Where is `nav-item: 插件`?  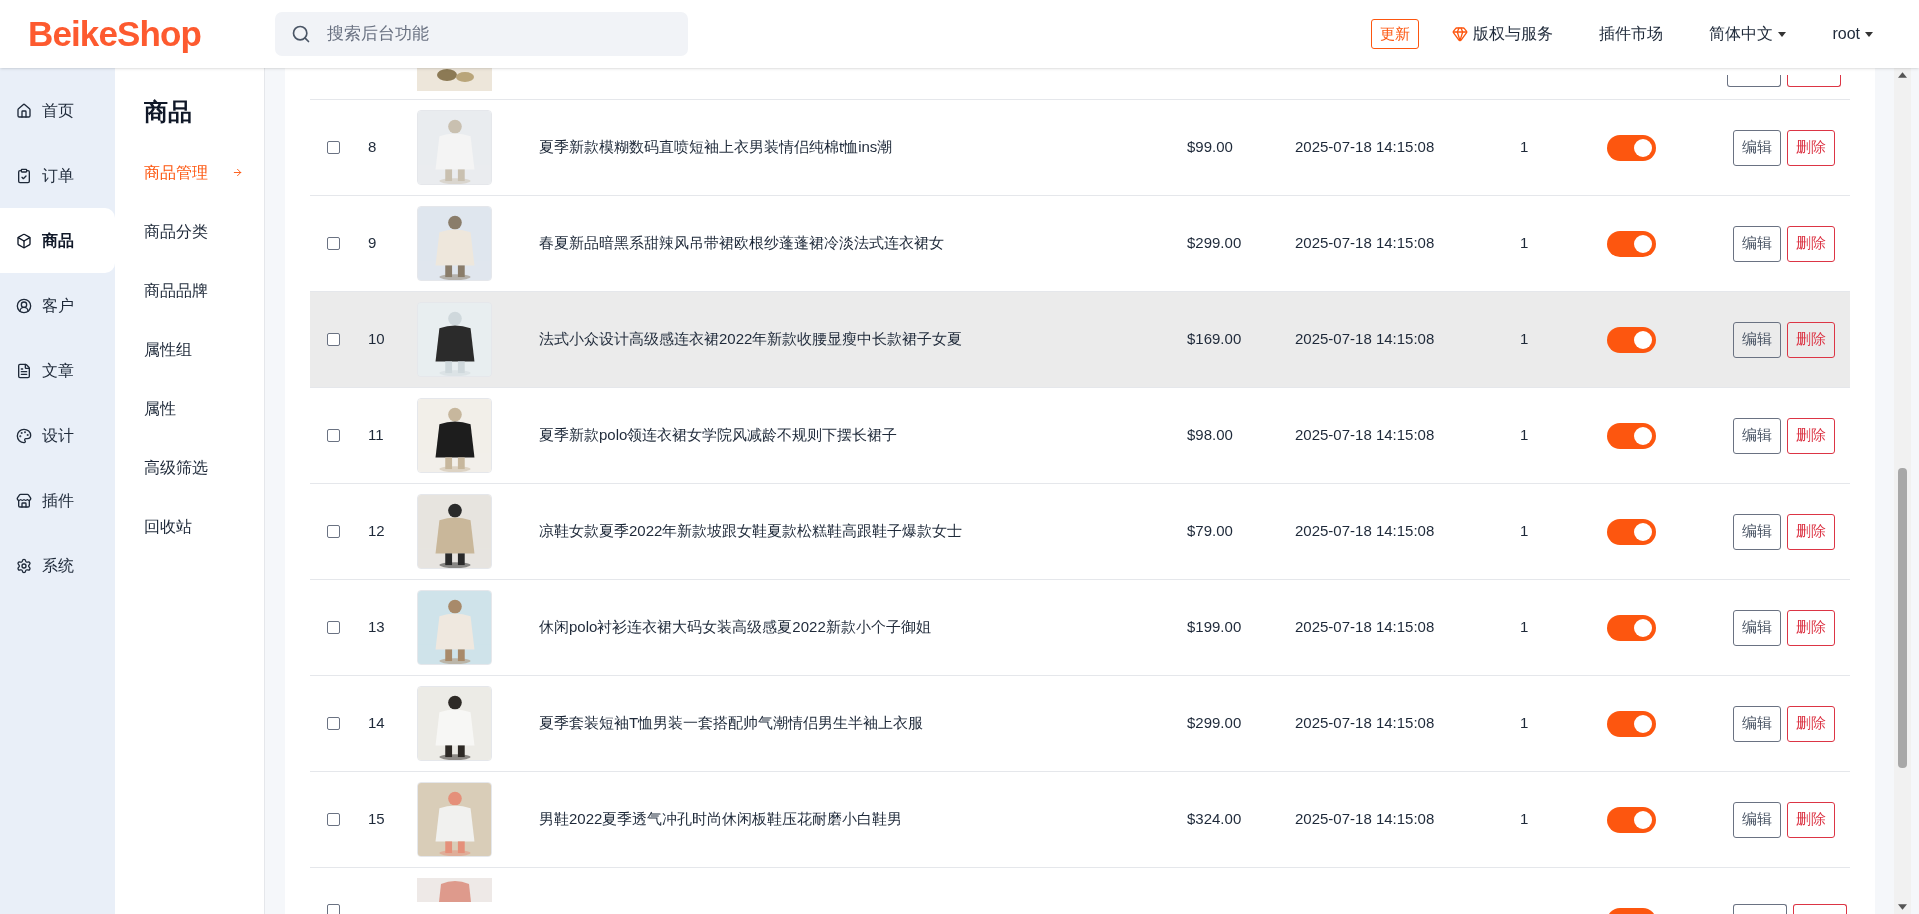
nav-item: 插件 is located at coordinates (57, 500).